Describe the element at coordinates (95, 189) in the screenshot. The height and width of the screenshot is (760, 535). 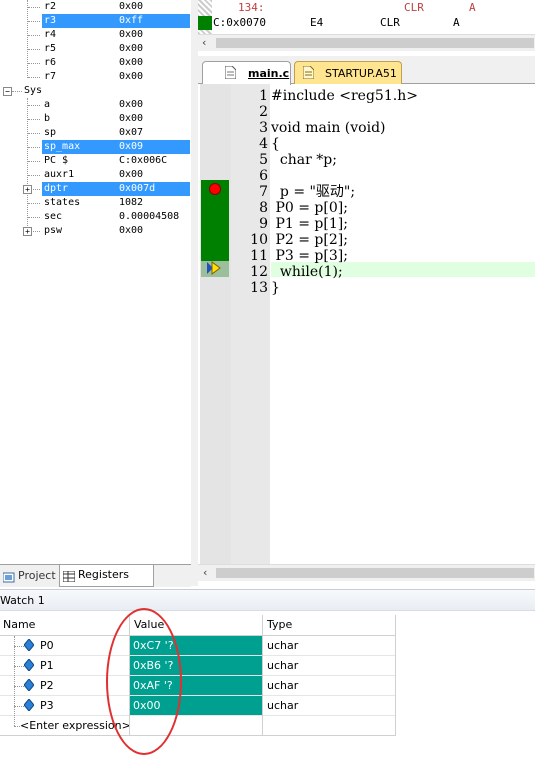
I see `register-row: + dptr 0x007d` at that location.